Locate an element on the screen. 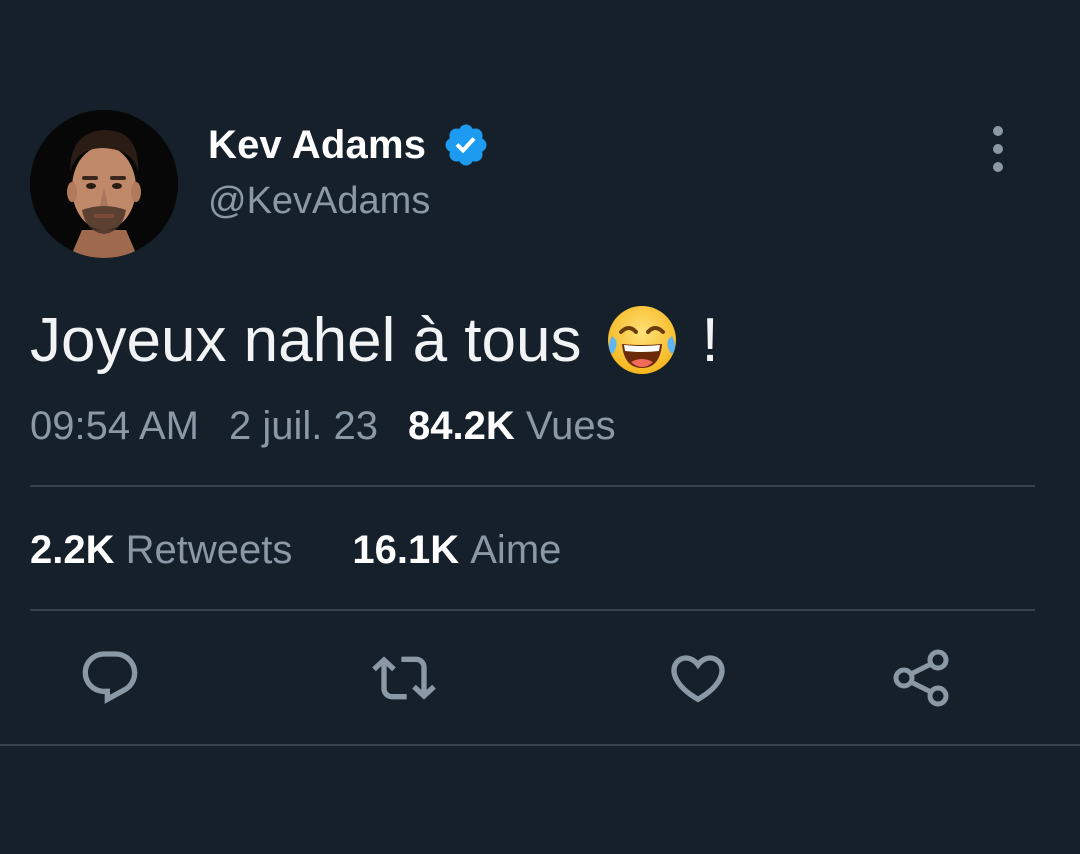  tweet-date: 2 juil. 23 is located at coordinates (303, 426).